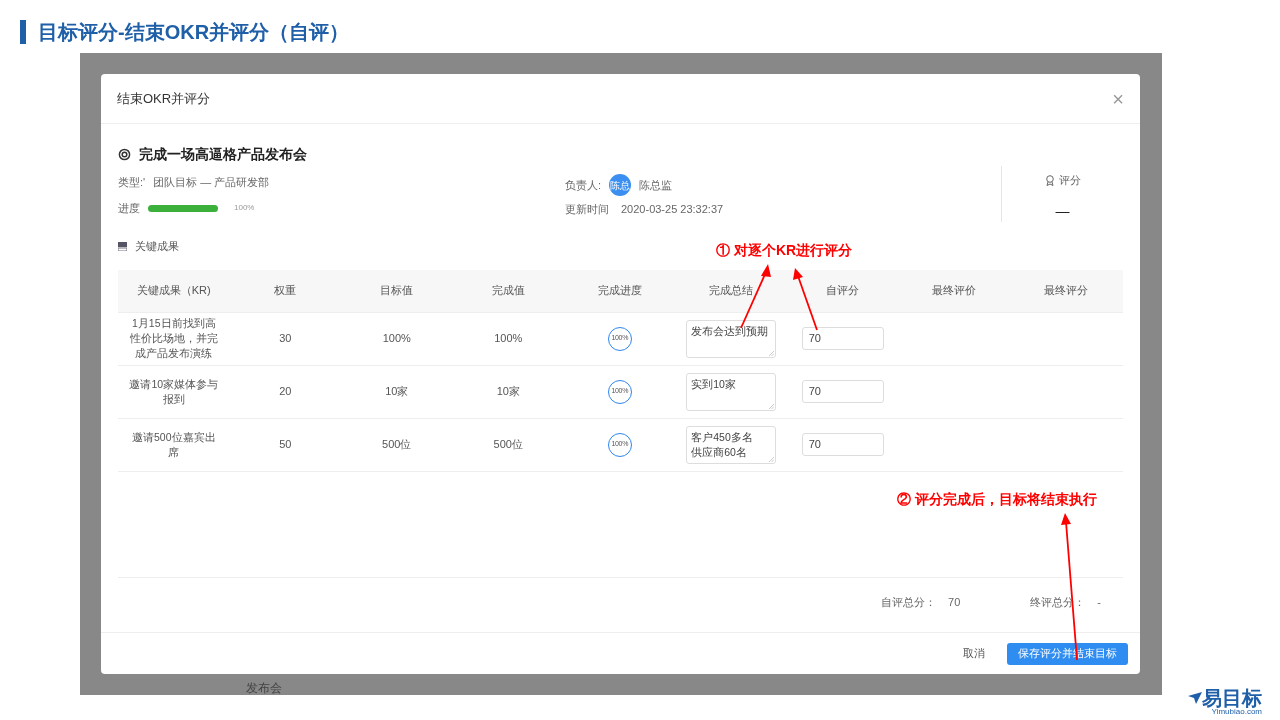 The width and height of the screenshot is (1280, 720). I want to click on dialog-title: 结束OKR并评分, so click(164, 98).